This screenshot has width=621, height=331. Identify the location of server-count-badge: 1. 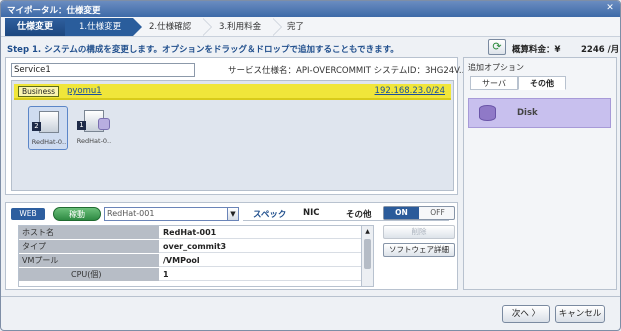
(81, 125).